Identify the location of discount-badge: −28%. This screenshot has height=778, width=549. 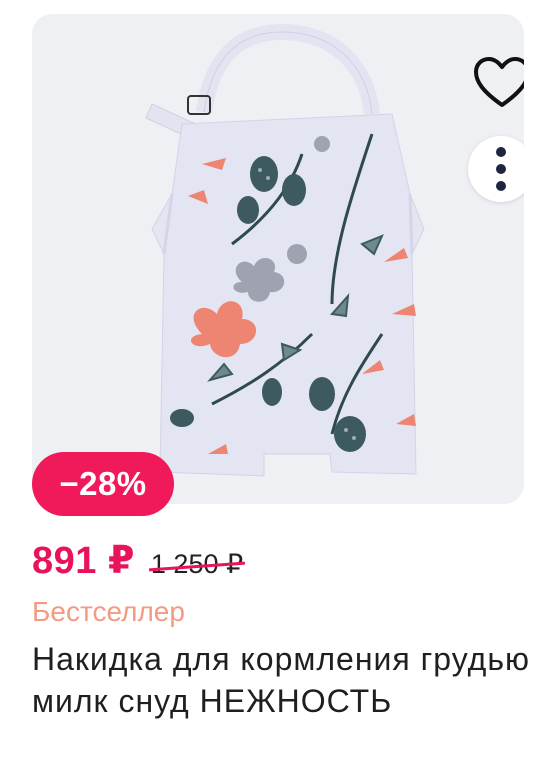
(103, 484).